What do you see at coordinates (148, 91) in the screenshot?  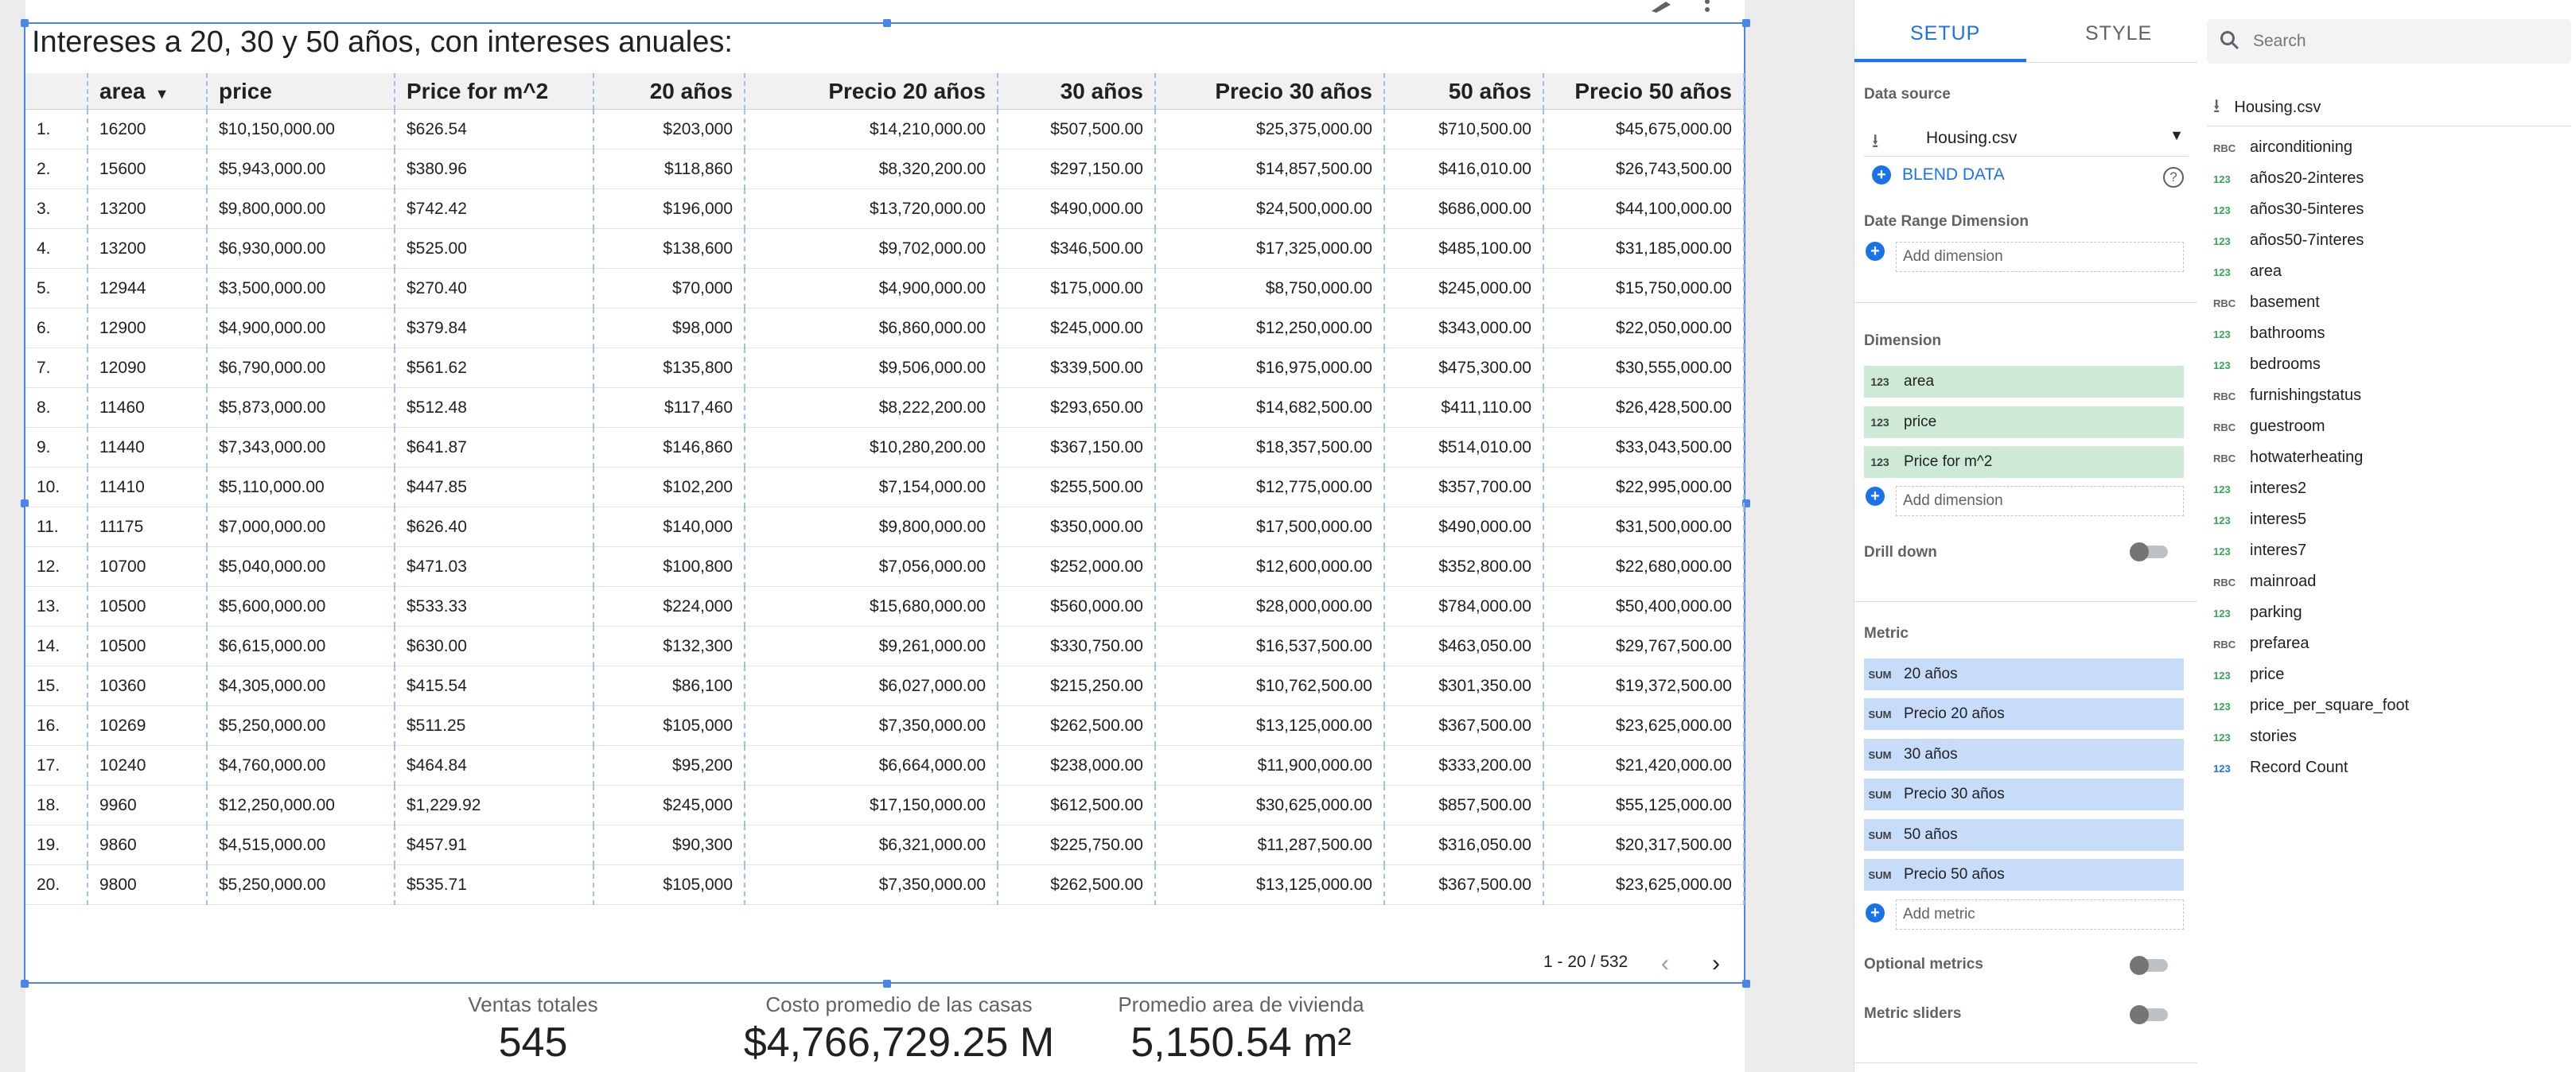 I see `column-header-area: area ▼` at bounding box center [148, 91].